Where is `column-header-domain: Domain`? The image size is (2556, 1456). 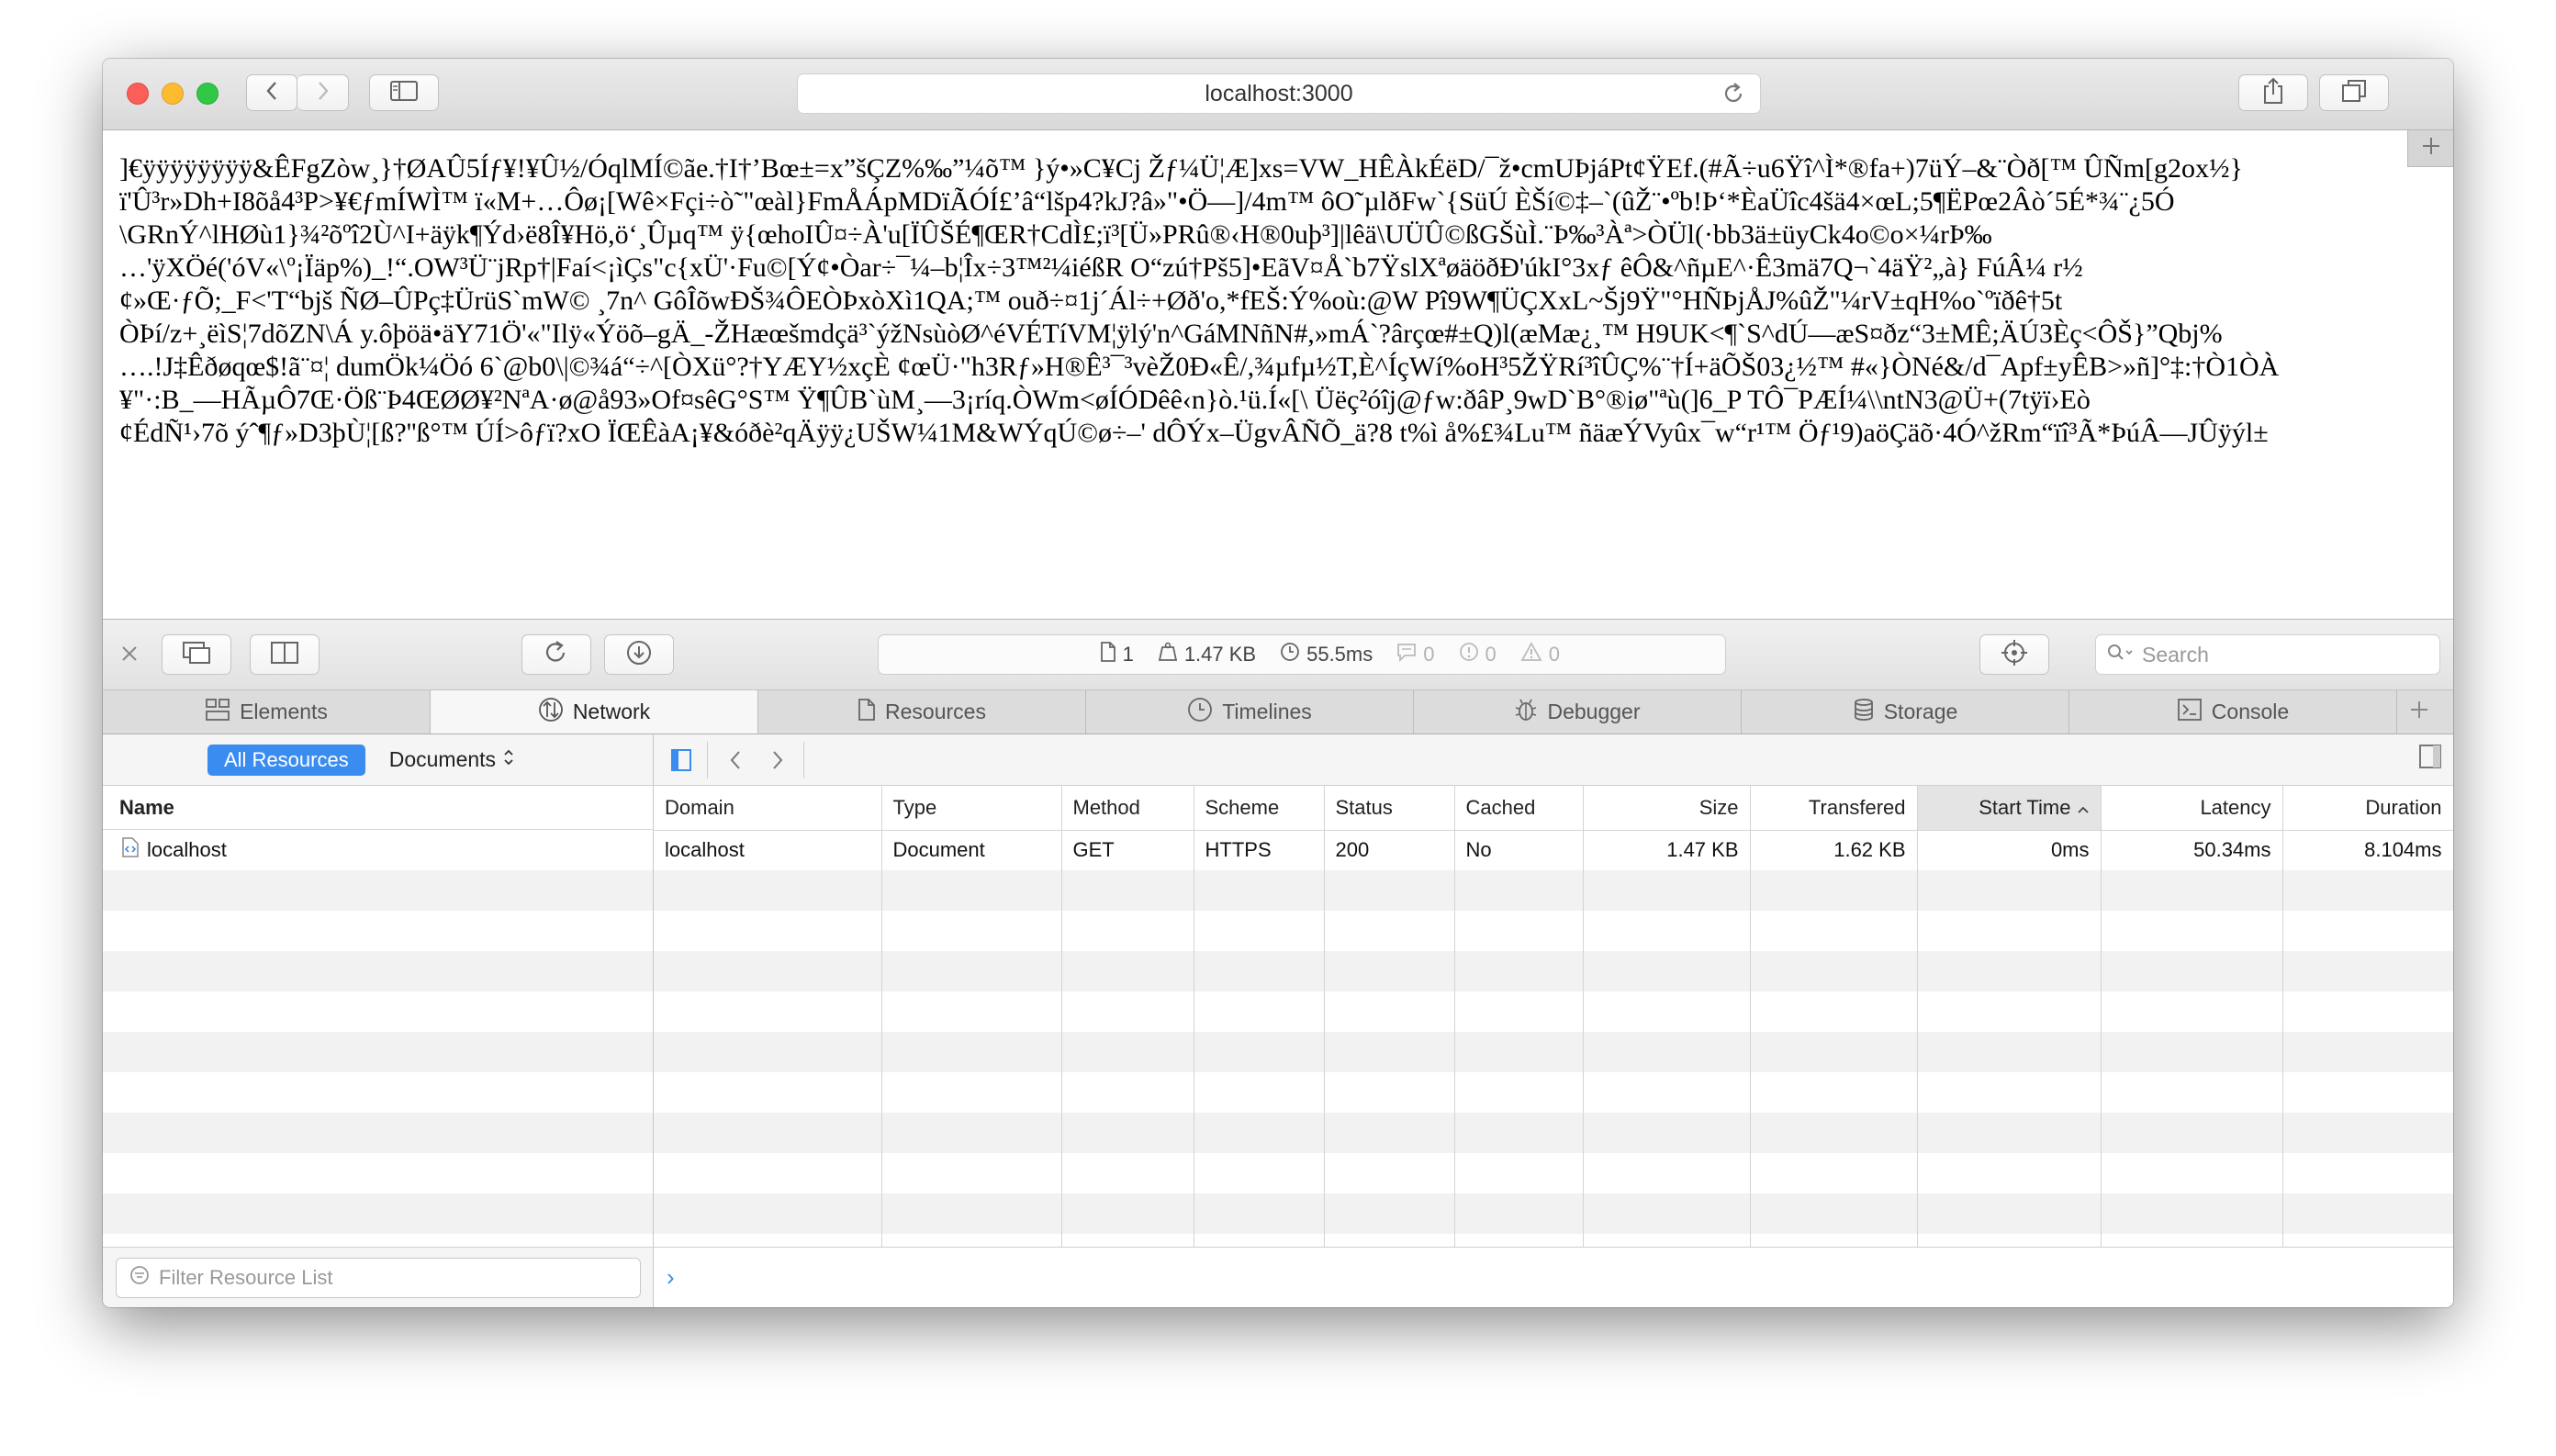 column-header-domain: Domain is located at coordinates (768, 808).